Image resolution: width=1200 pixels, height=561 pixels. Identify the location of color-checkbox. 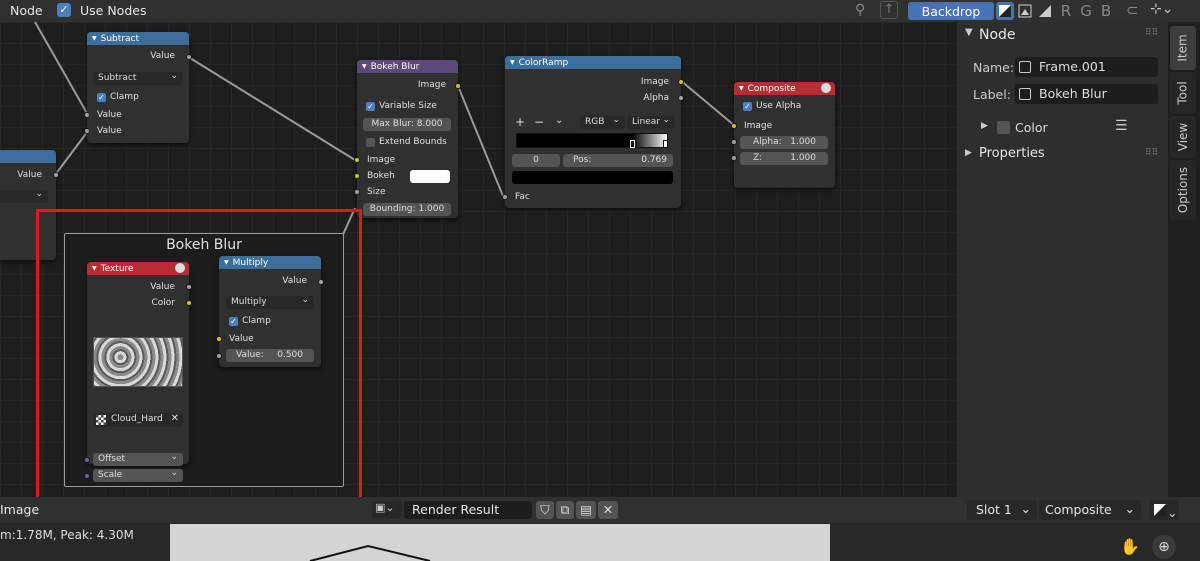
(1003, 127).